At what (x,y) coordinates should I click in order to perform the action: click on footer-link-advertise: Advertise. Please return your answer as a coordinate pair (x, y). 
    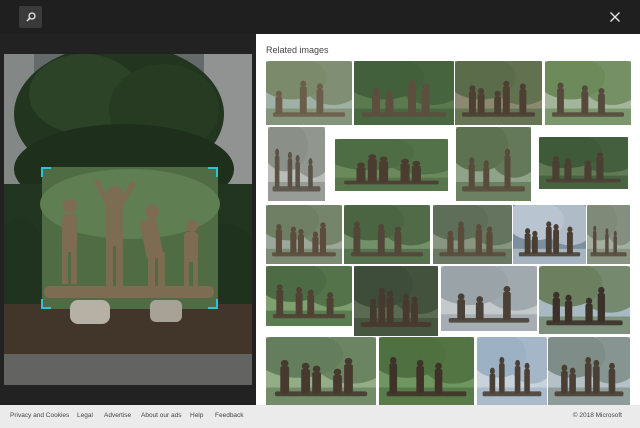
    Looking at the image, I should click on (117, 415).